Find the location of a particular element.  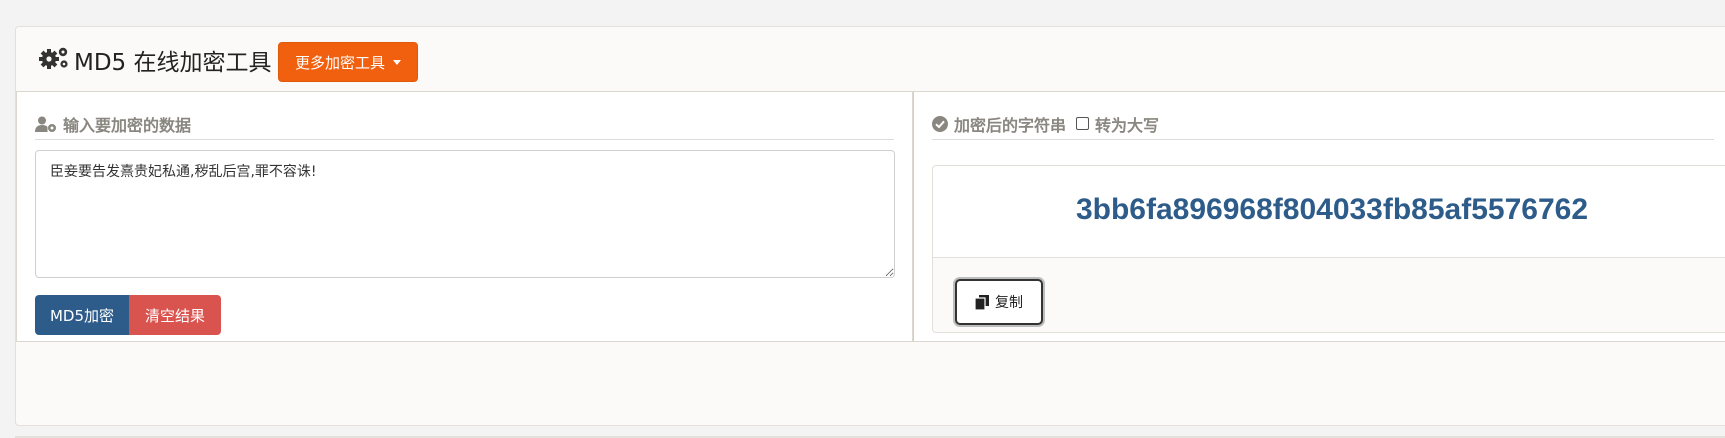

md5-encrypt-button: MD5加密 is located at coordinates (82, 315).